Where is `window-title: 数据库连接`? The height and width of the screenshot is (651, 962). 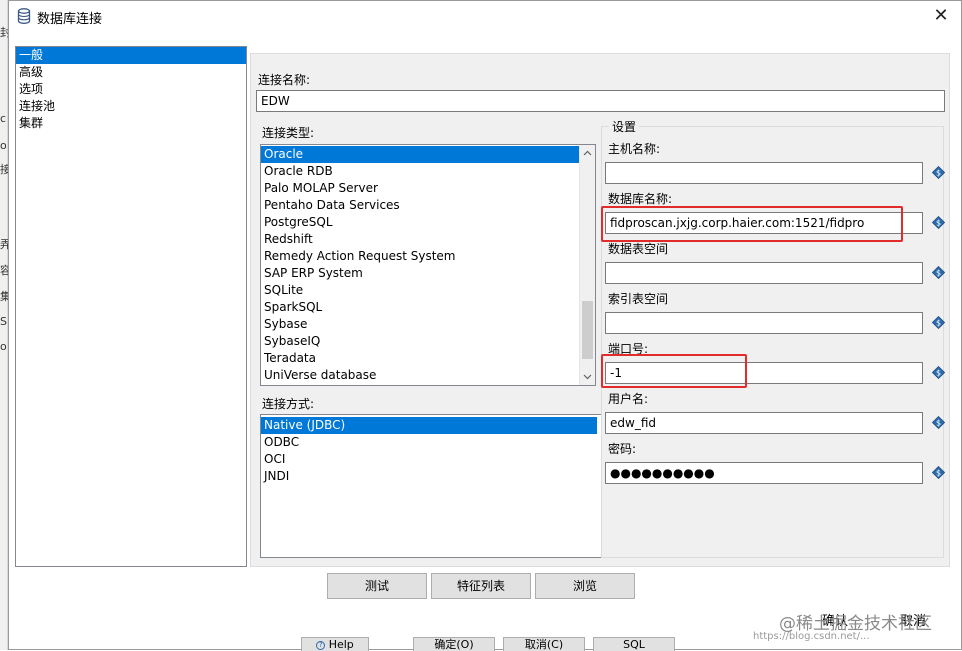 window-title: 数据库连接 is located at coordinates (70, 19).